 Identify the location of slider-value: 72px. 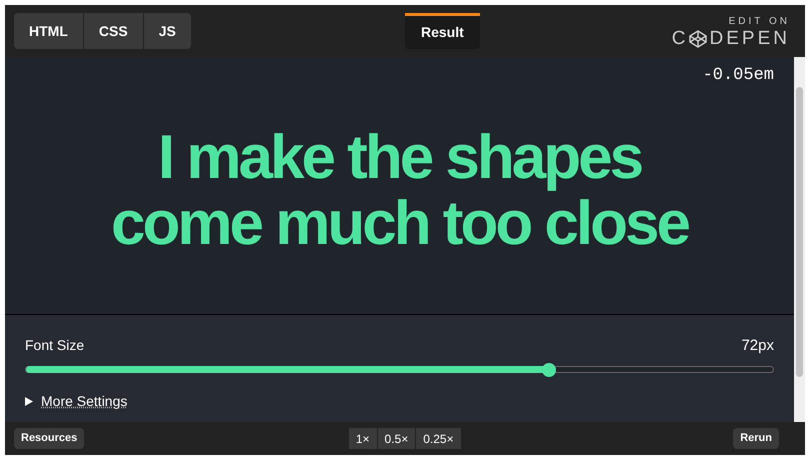
(757, 346).